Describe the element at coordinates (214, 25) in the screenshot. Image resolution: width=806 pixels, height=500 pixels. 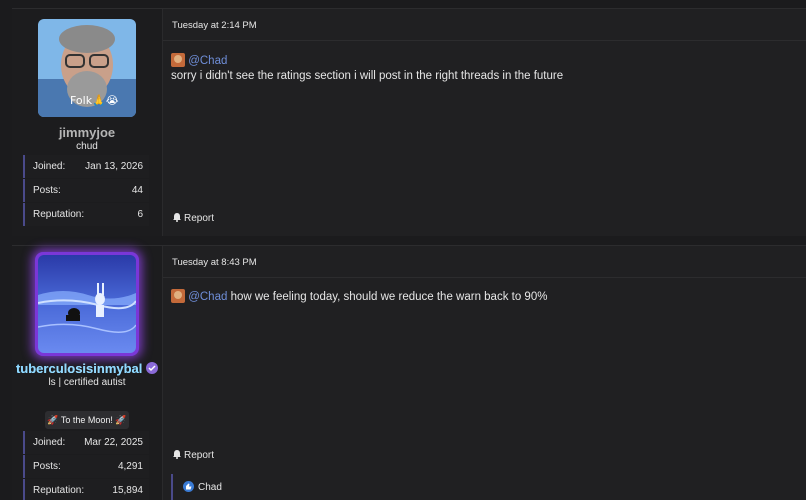
I see `post-date: Tuesday at 2:14 PM` at that location.